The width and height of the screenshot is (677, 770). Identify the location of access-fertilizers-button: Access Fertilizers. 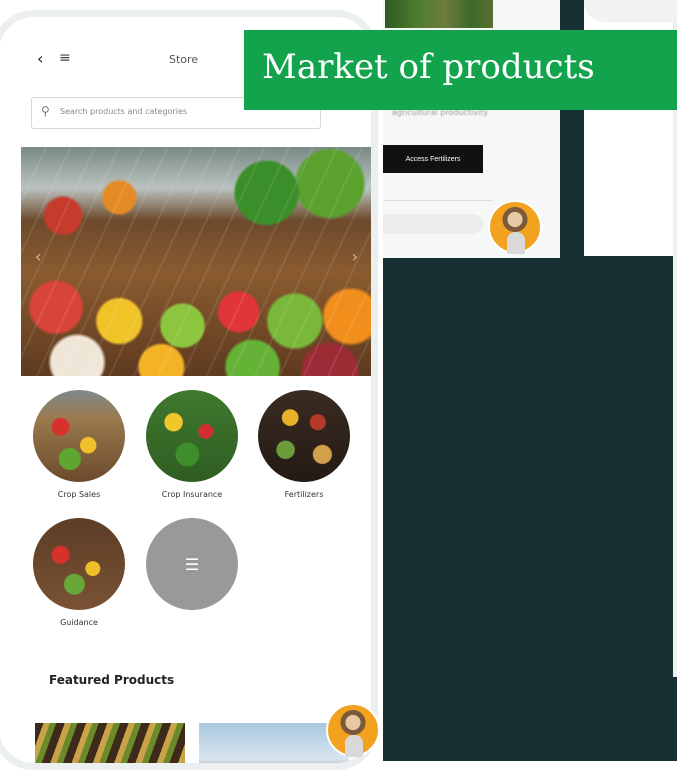
(433, 159).